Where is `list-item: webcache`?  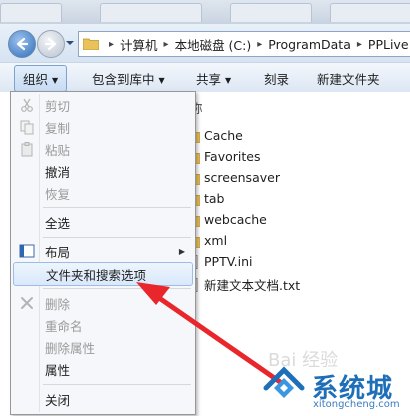 list-item: webcache is located at coordinates (225, 219).